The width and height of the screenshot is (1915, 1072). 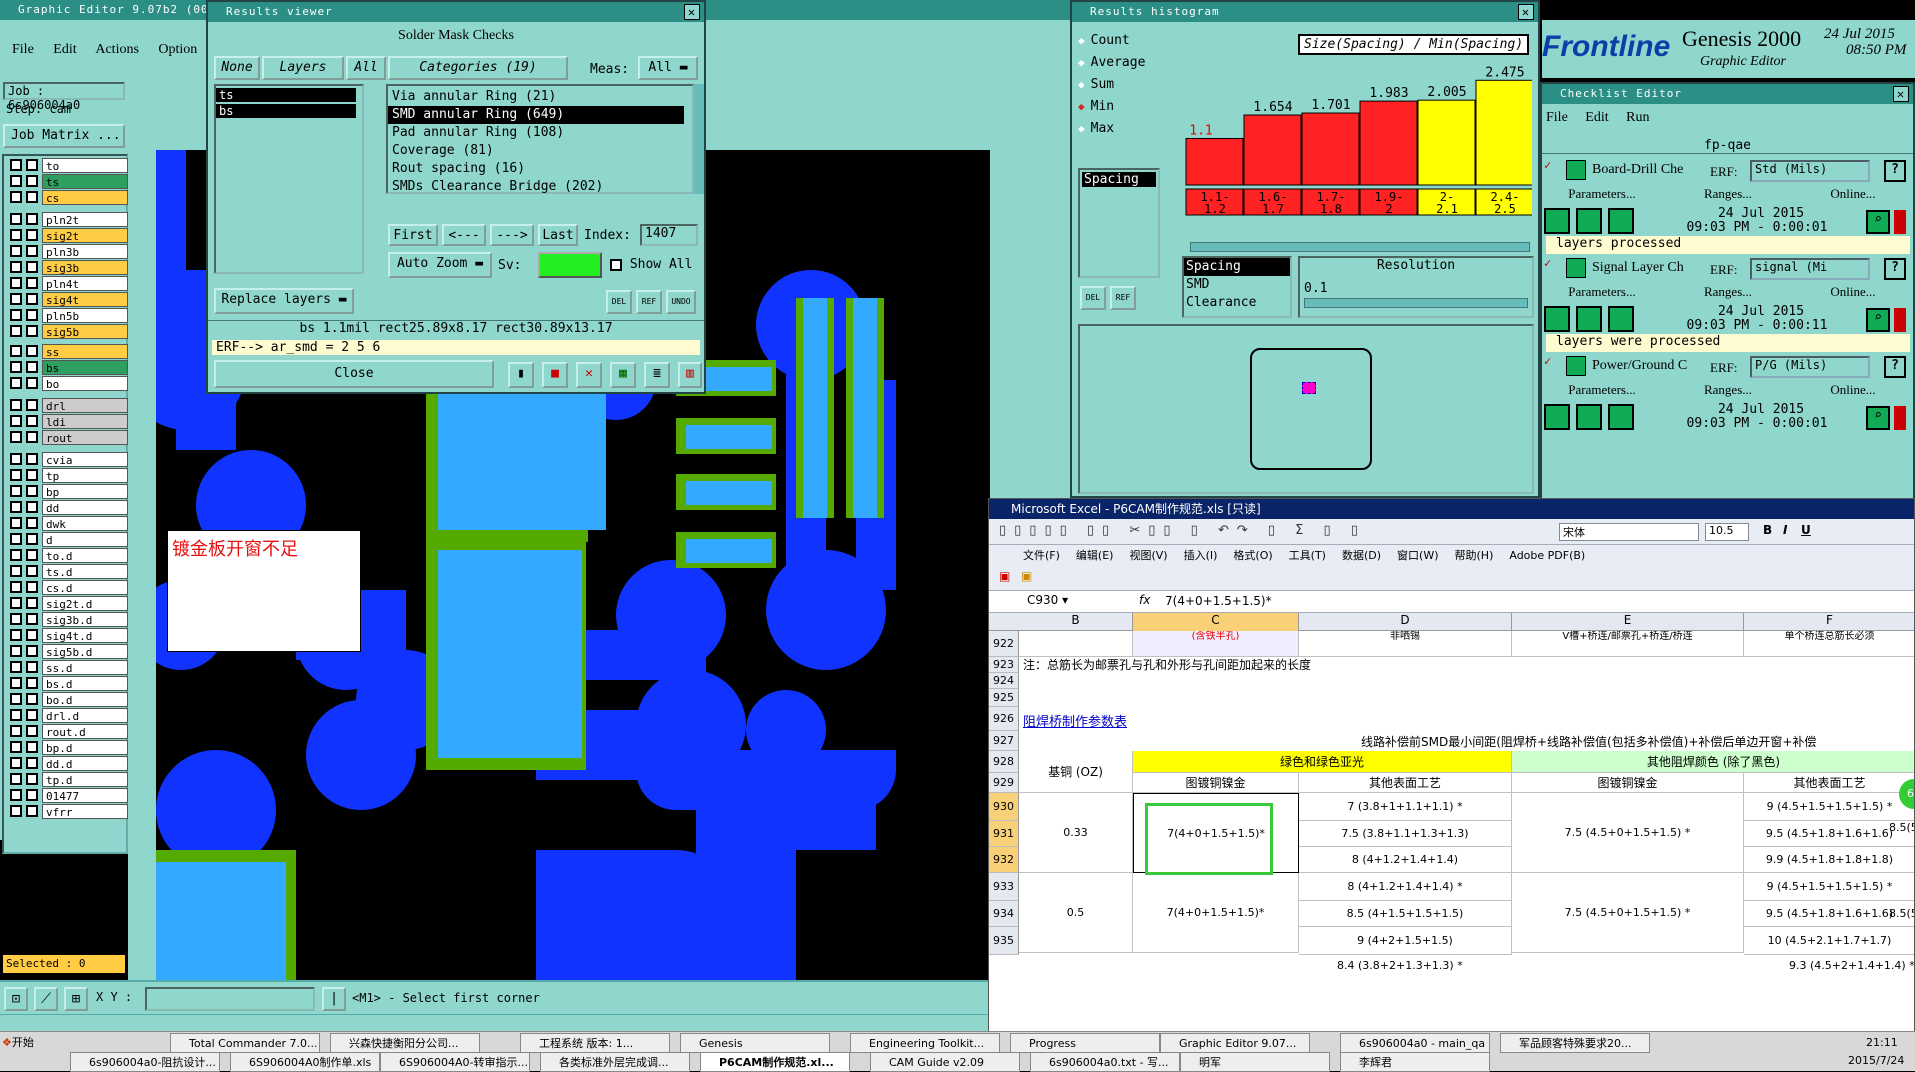 What do you see at coordinates (1589, 319) in the screenshot?
I see `action-icon-b` at bounding box center [1589, 319].